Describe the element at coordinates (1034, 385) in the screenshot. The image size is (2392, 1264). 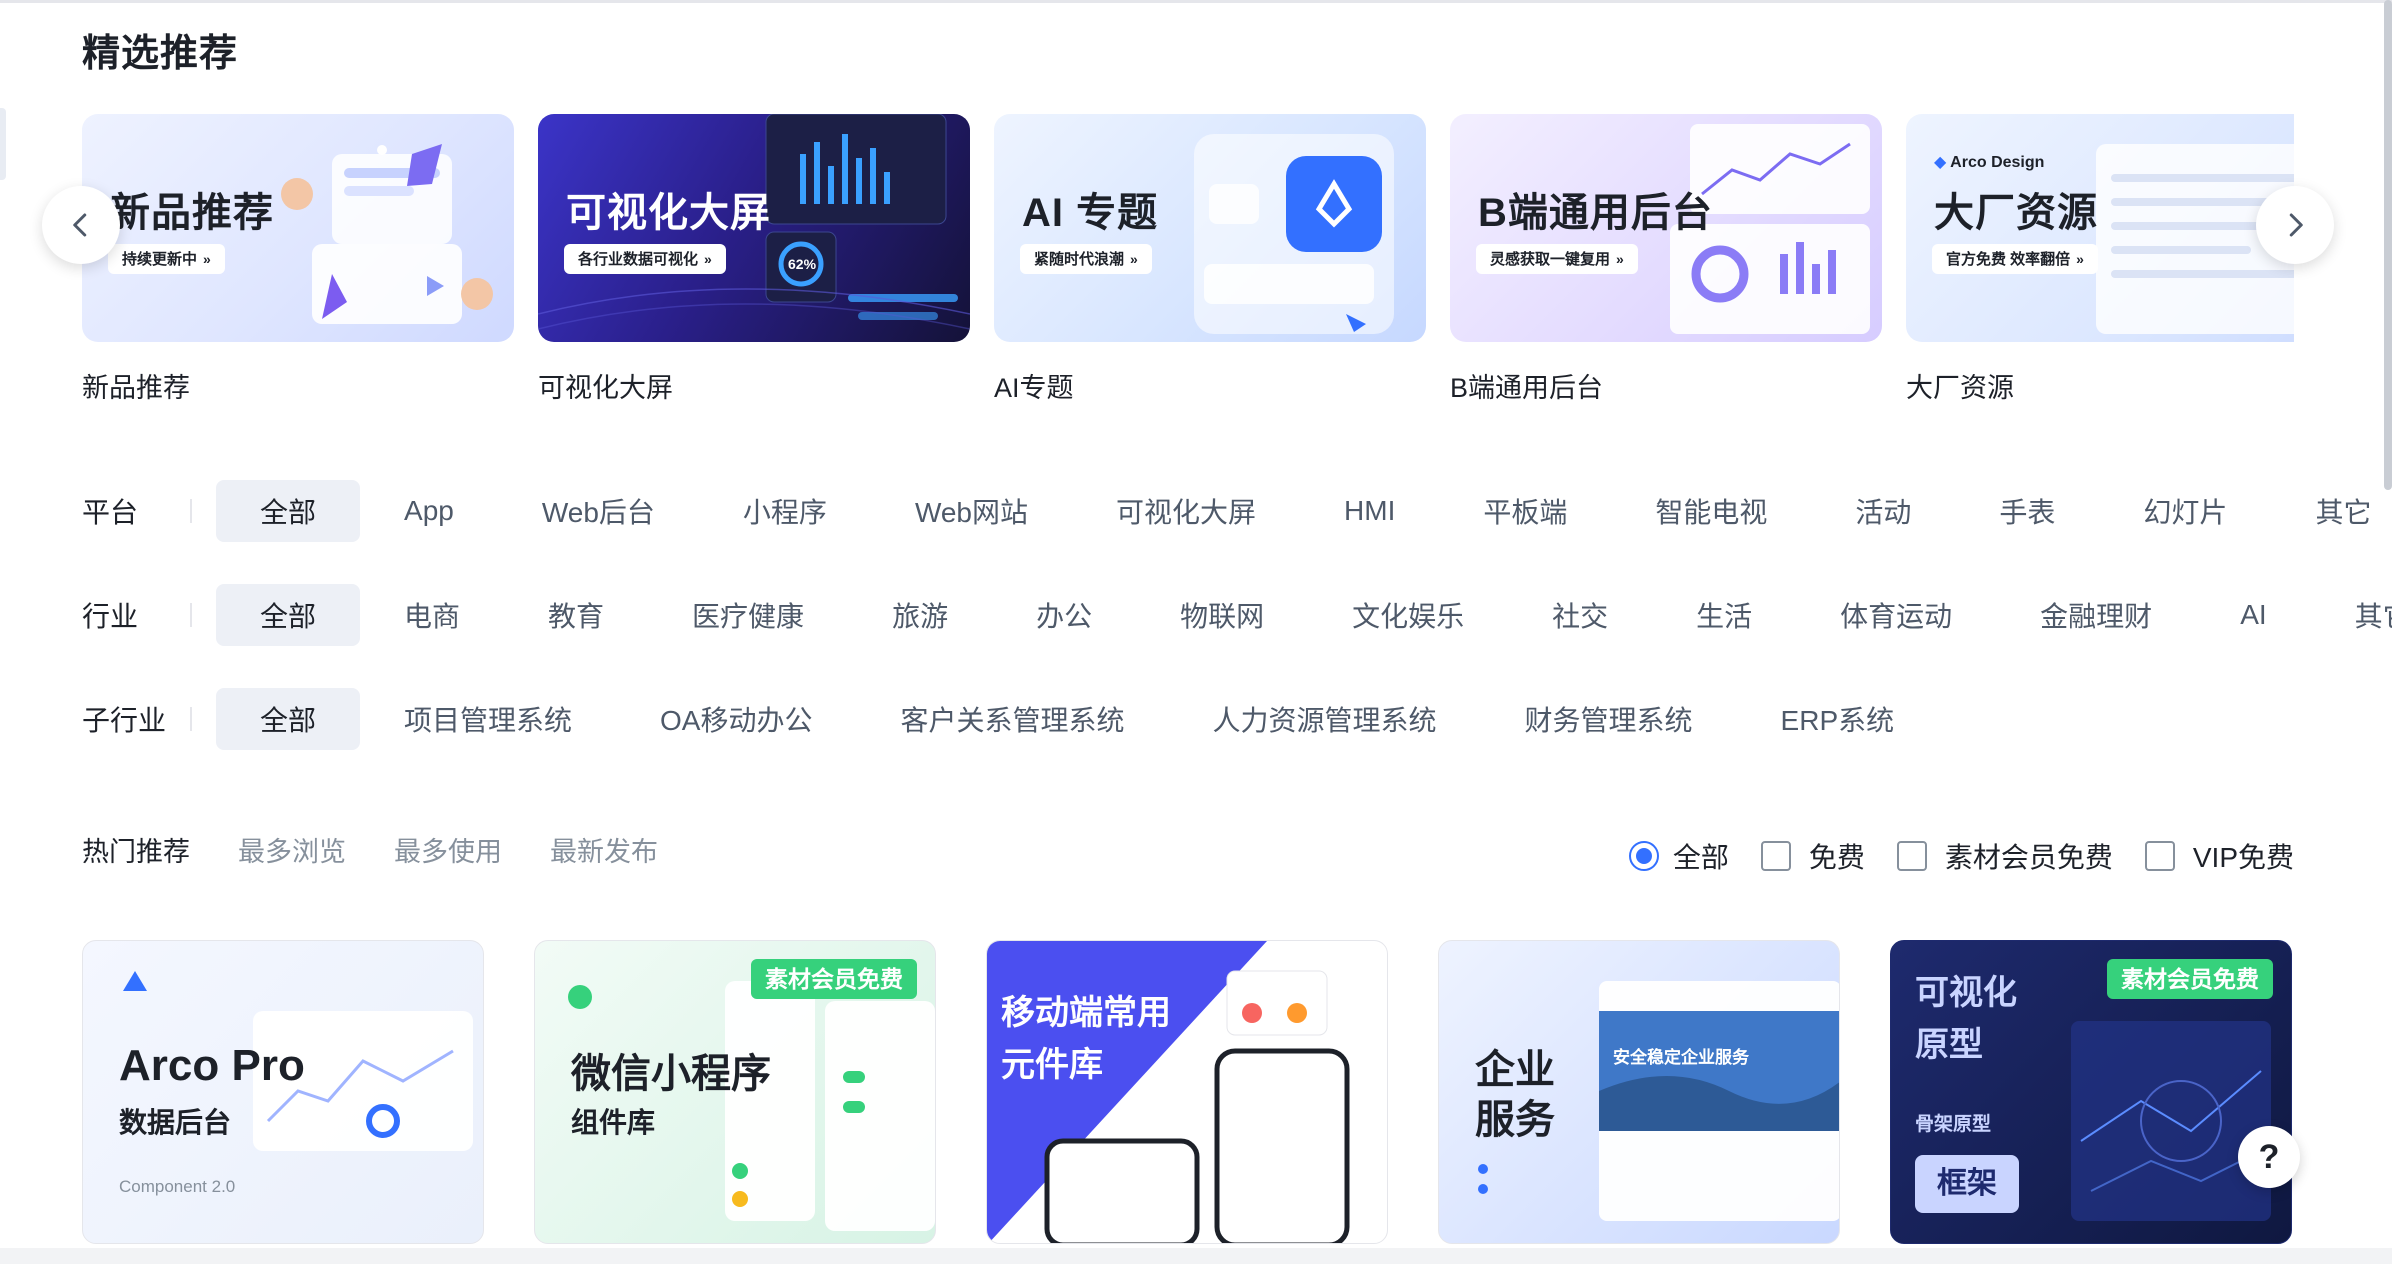
I see `banner-caption: AI专题` at that location.